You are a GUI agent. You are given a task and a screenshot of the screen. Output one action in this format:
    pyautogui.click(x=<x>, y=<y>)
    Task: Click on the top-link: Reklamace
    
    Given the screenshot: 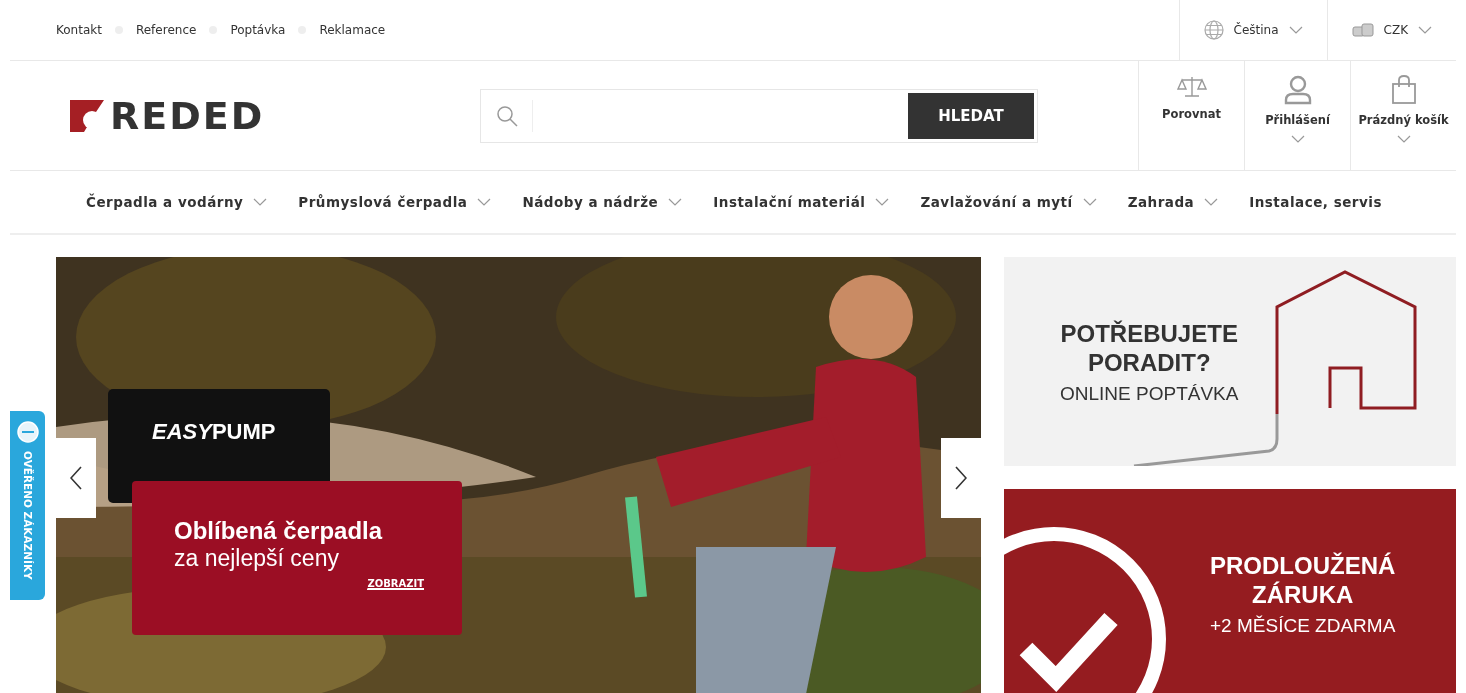 What is the action you would take?
    pyautogui.click(x=352, y=30)
    